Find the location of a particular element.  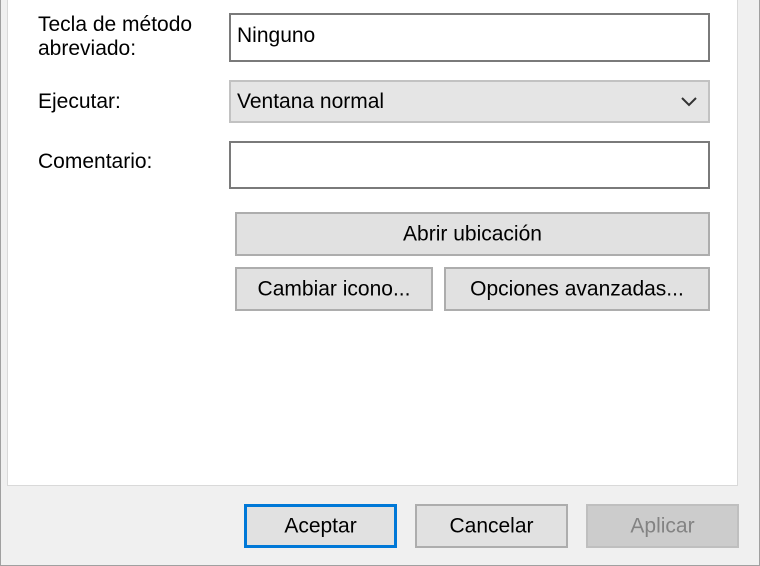

apply-label: Aplicar is located at coordinates (662, 526).